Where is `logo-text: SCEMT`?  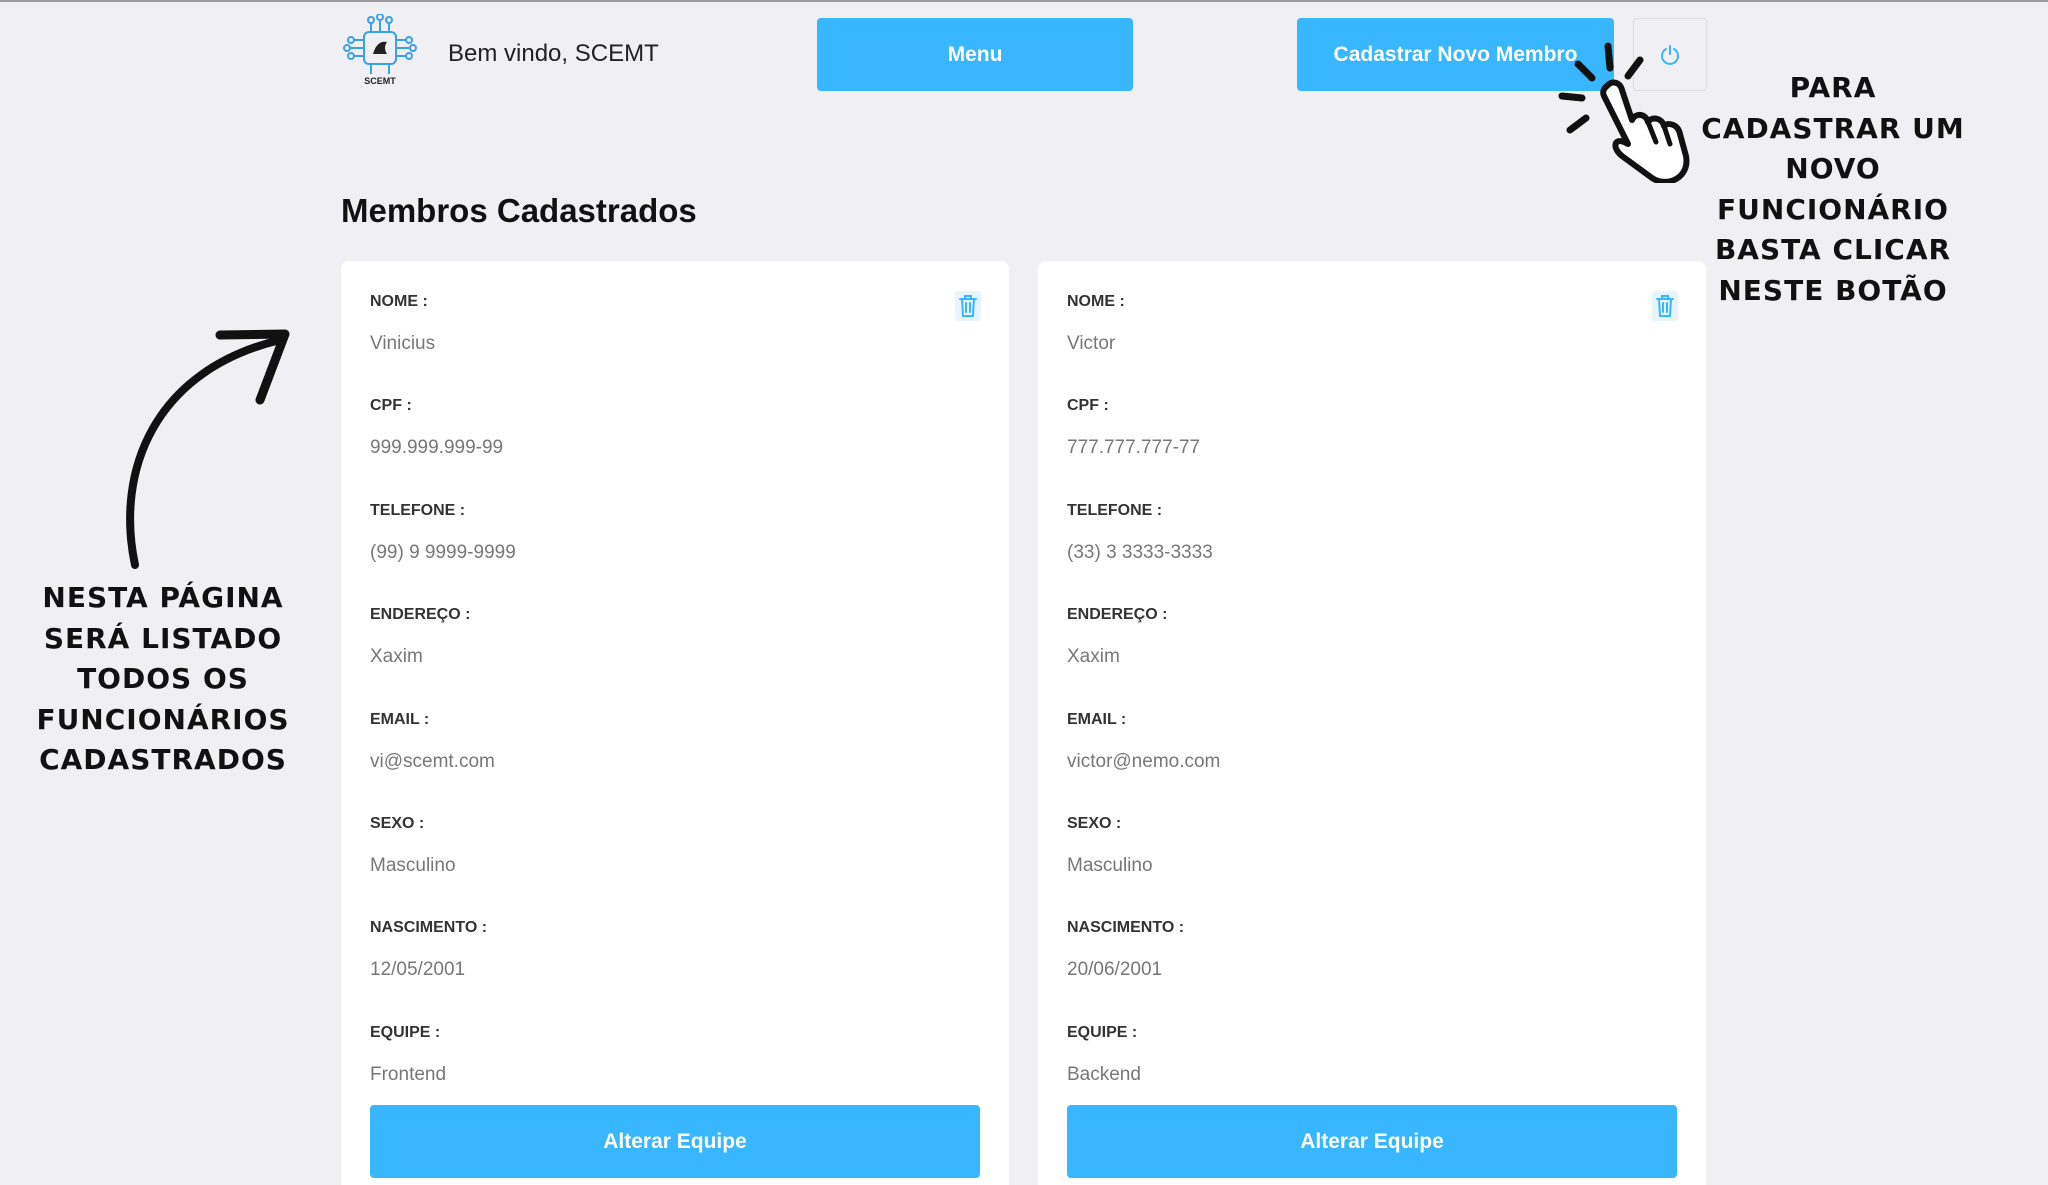
logo-text: SCEMT is located at coordinates (380, 81).